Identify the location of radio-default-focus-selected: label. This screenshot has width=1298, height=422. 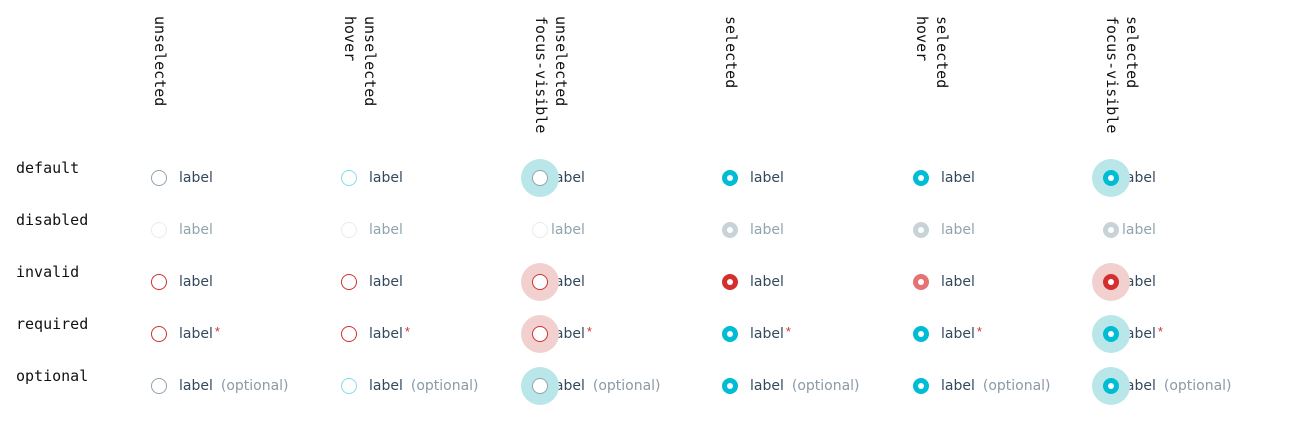
(1124, 178).